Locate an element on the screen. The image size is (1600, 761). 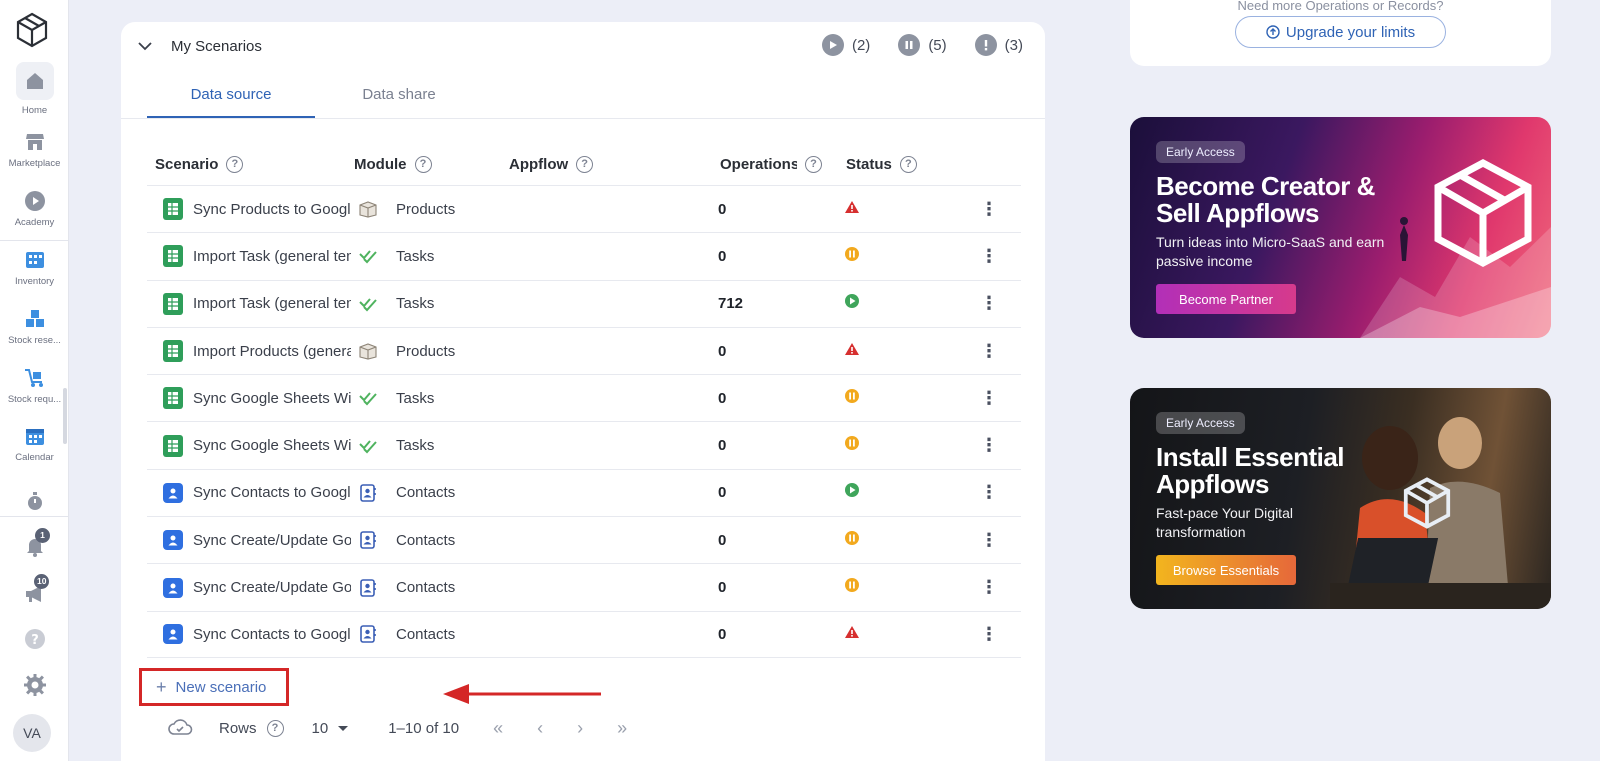
avatar: VA is located at coordinates (32, 733).